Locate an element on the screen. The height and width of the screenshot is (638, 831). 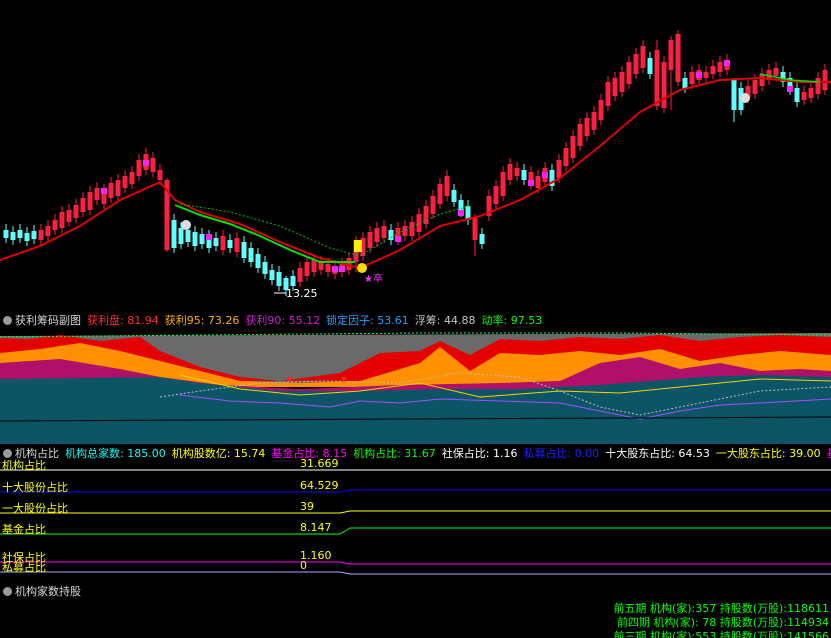
chip-stat-1: 获利95: 73.26 is located at coordinates (202, 320).